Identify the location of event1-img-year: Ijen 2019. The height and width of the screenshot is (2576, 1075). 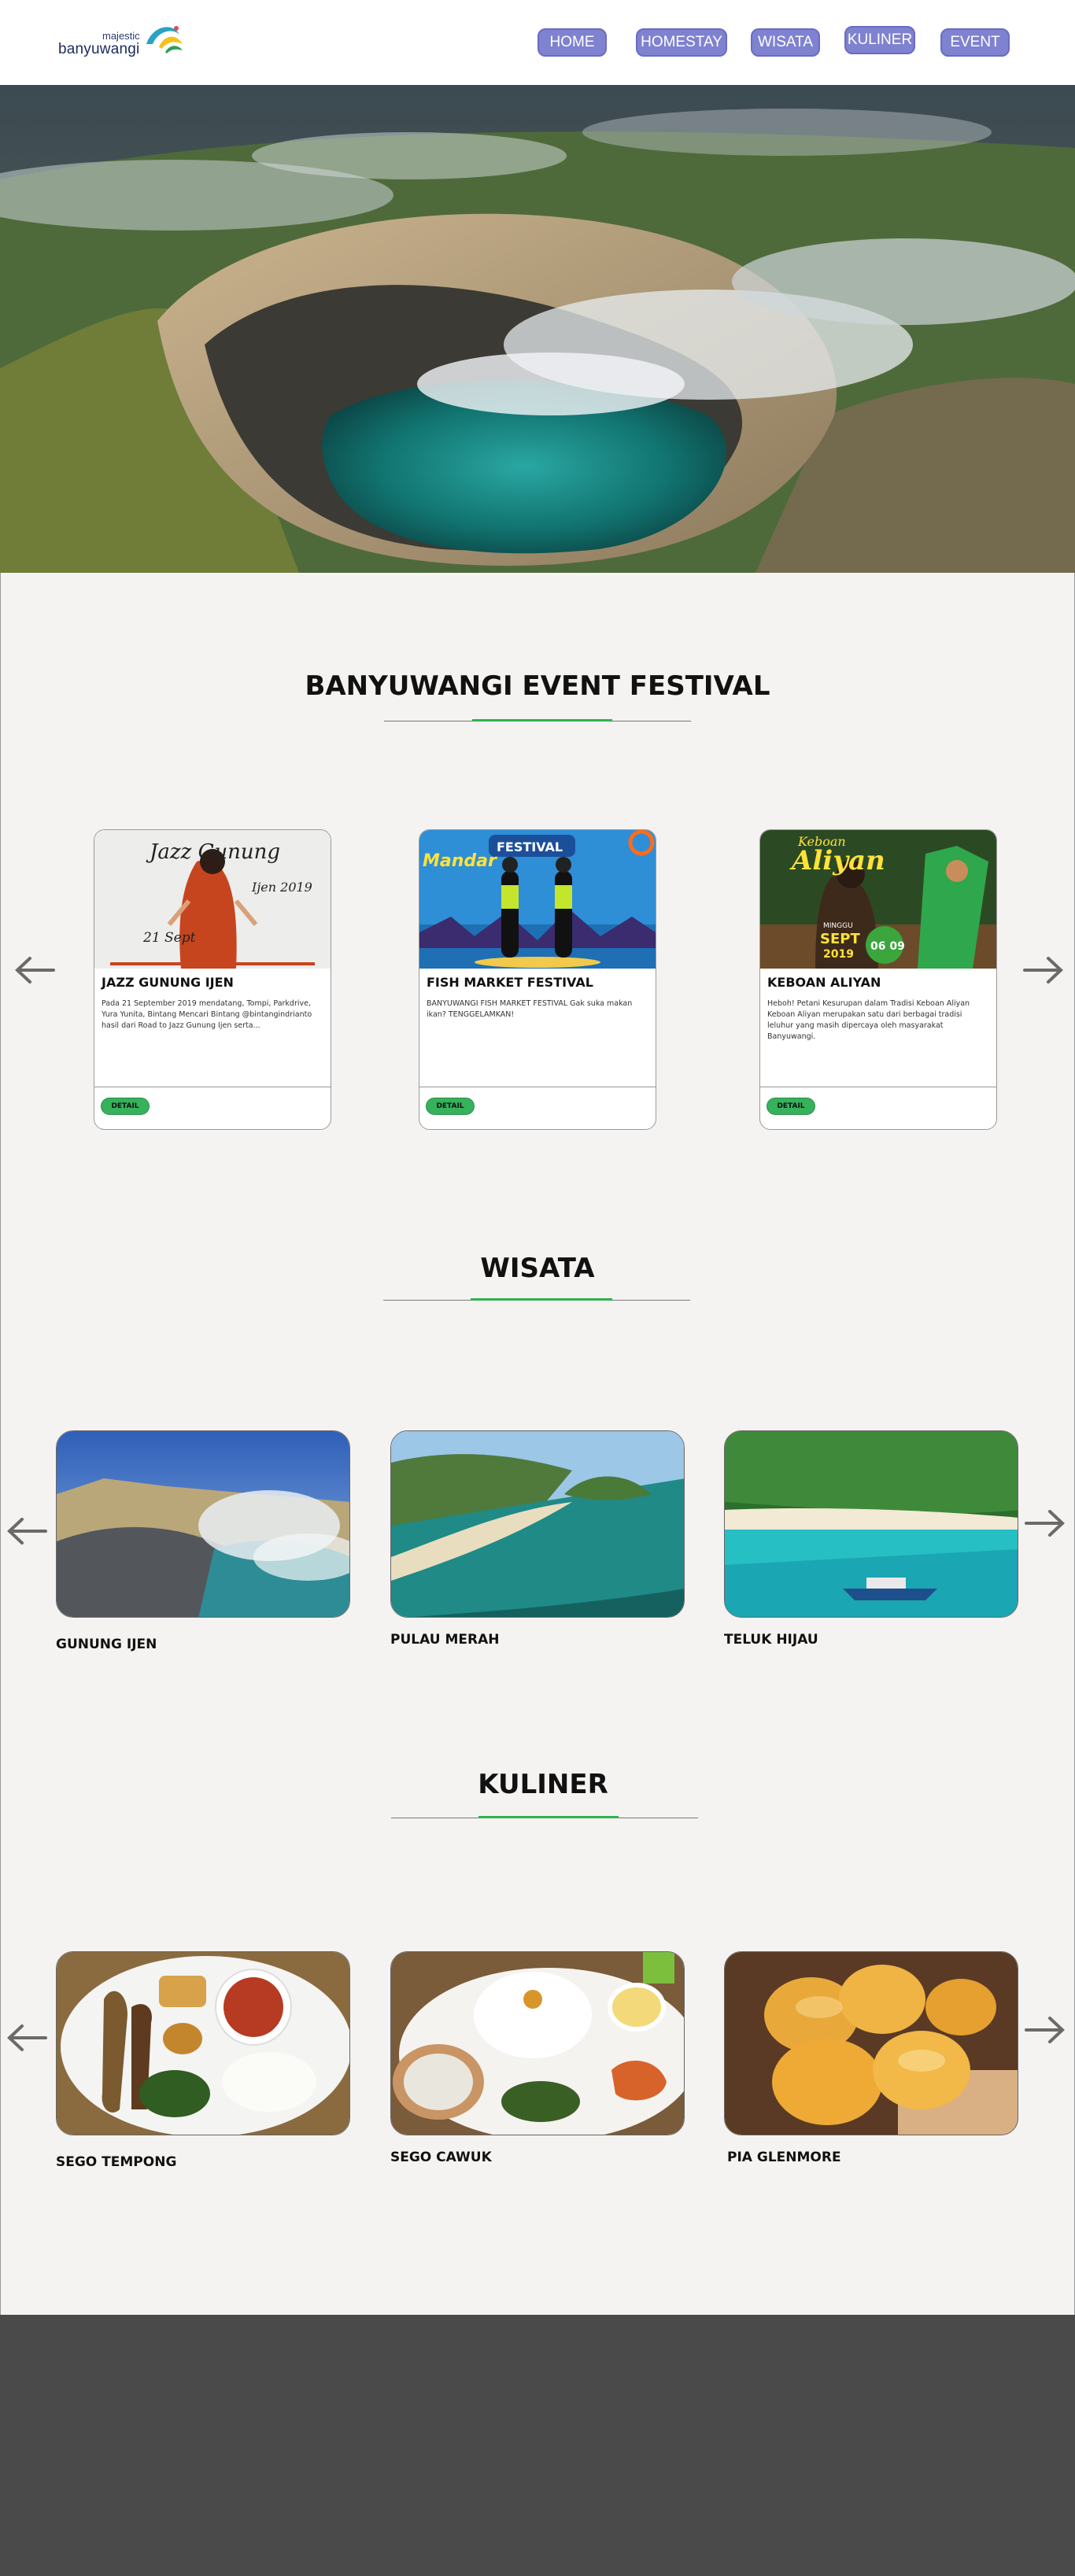
(282, 888).